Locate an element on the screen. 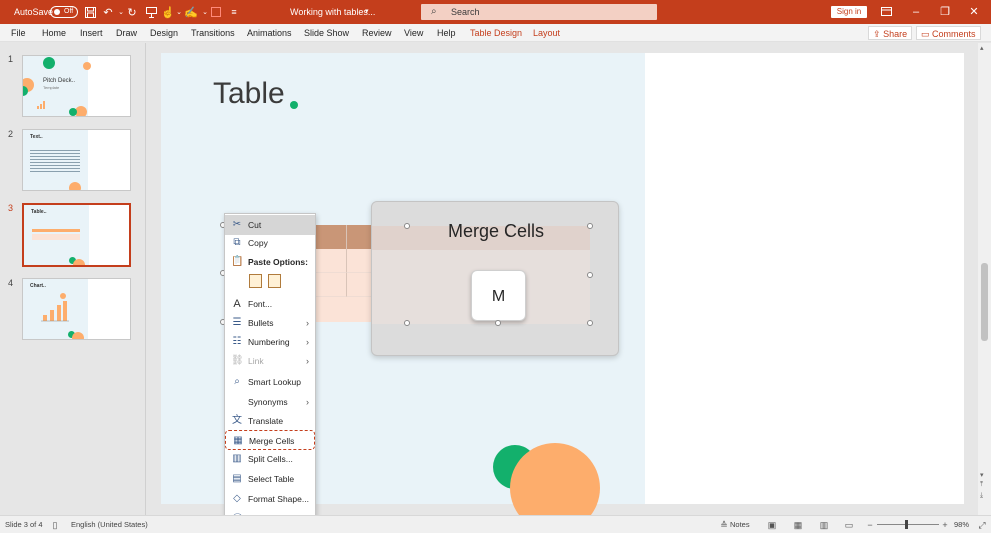 The width and height of the screenshot is (991, 533). slide-counter: Slide 3 of 4 is located at coordinates (24, 524).